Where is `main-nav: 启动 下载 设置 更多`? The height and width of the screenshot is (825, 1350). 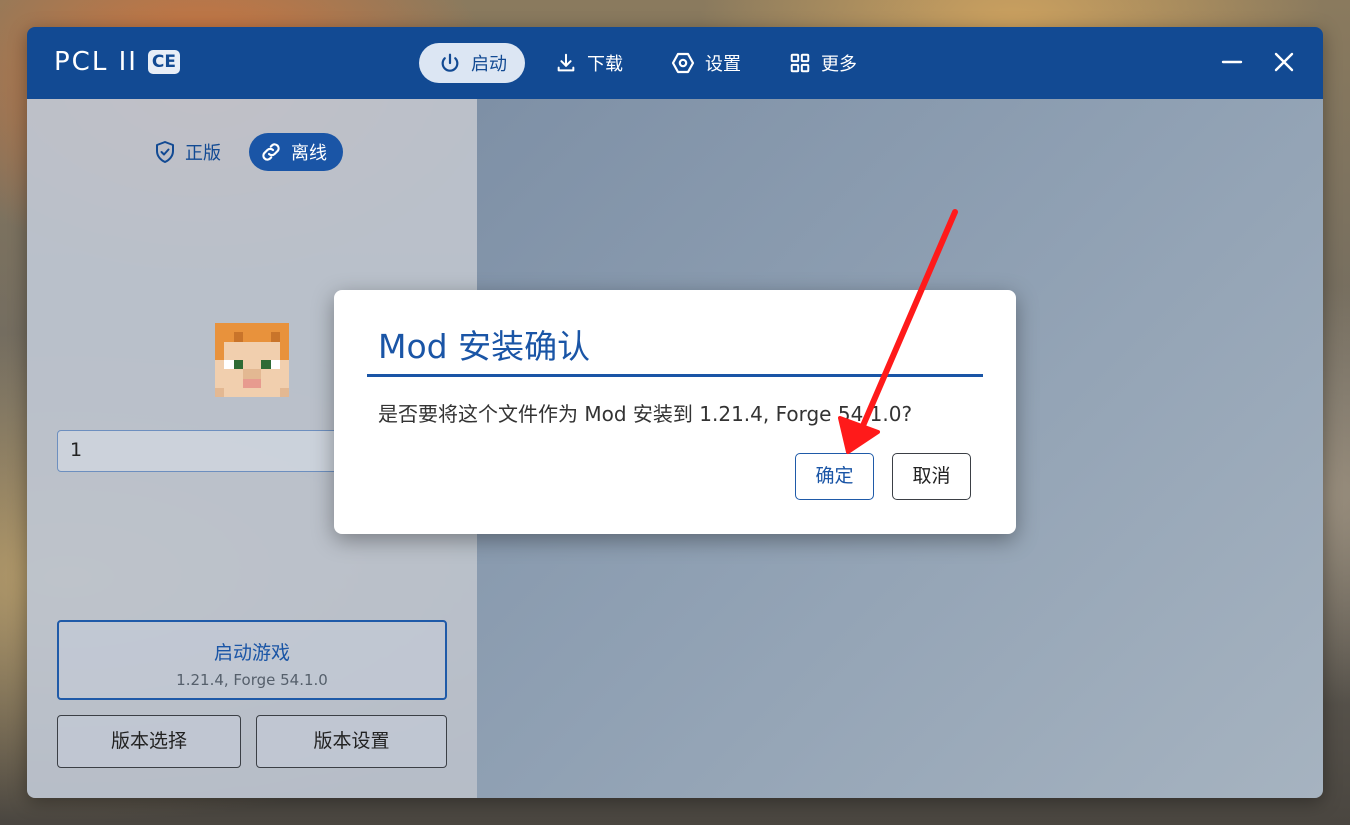
main-nav: 启动 下载 设置 更多 is located at coordinates (652, 63).